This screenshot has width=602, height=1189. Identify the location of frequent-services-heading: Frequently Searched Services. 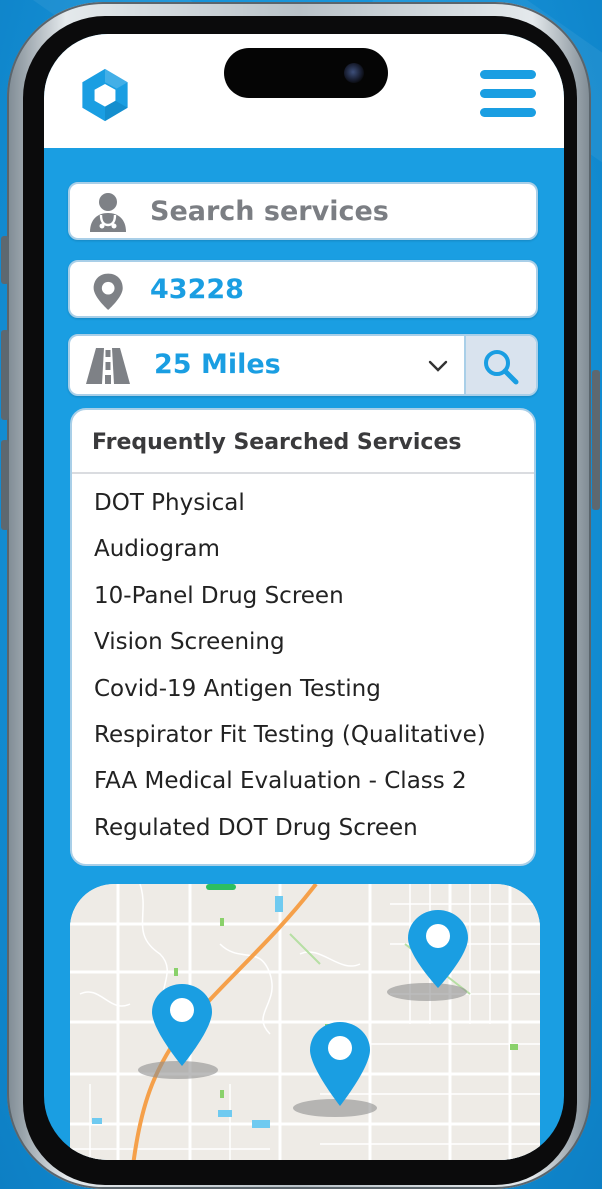
(277, 442).